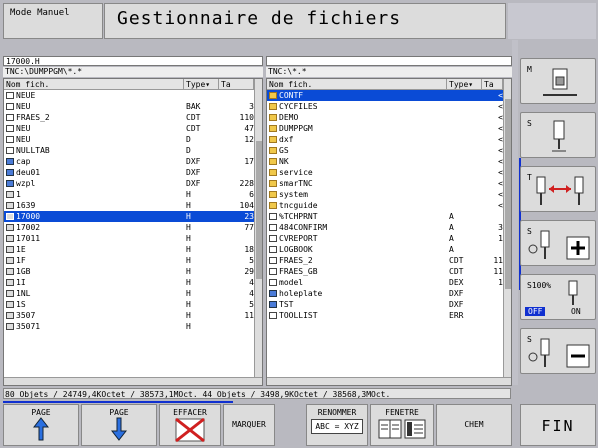 This screenshot has width=598, height=448. I want to click on file-name-text: DUMPPGM, so click(296, 128).